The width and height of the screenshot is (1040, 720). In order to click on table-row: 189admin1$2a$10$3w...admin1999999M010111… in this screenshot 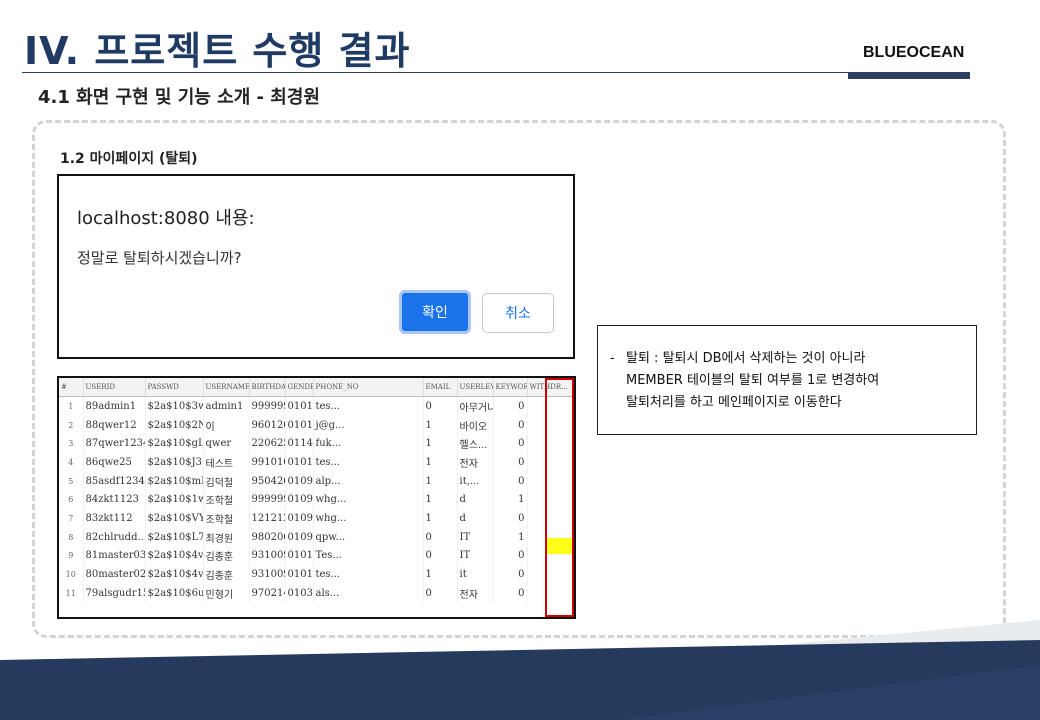, I will do `click(316, 406)`.